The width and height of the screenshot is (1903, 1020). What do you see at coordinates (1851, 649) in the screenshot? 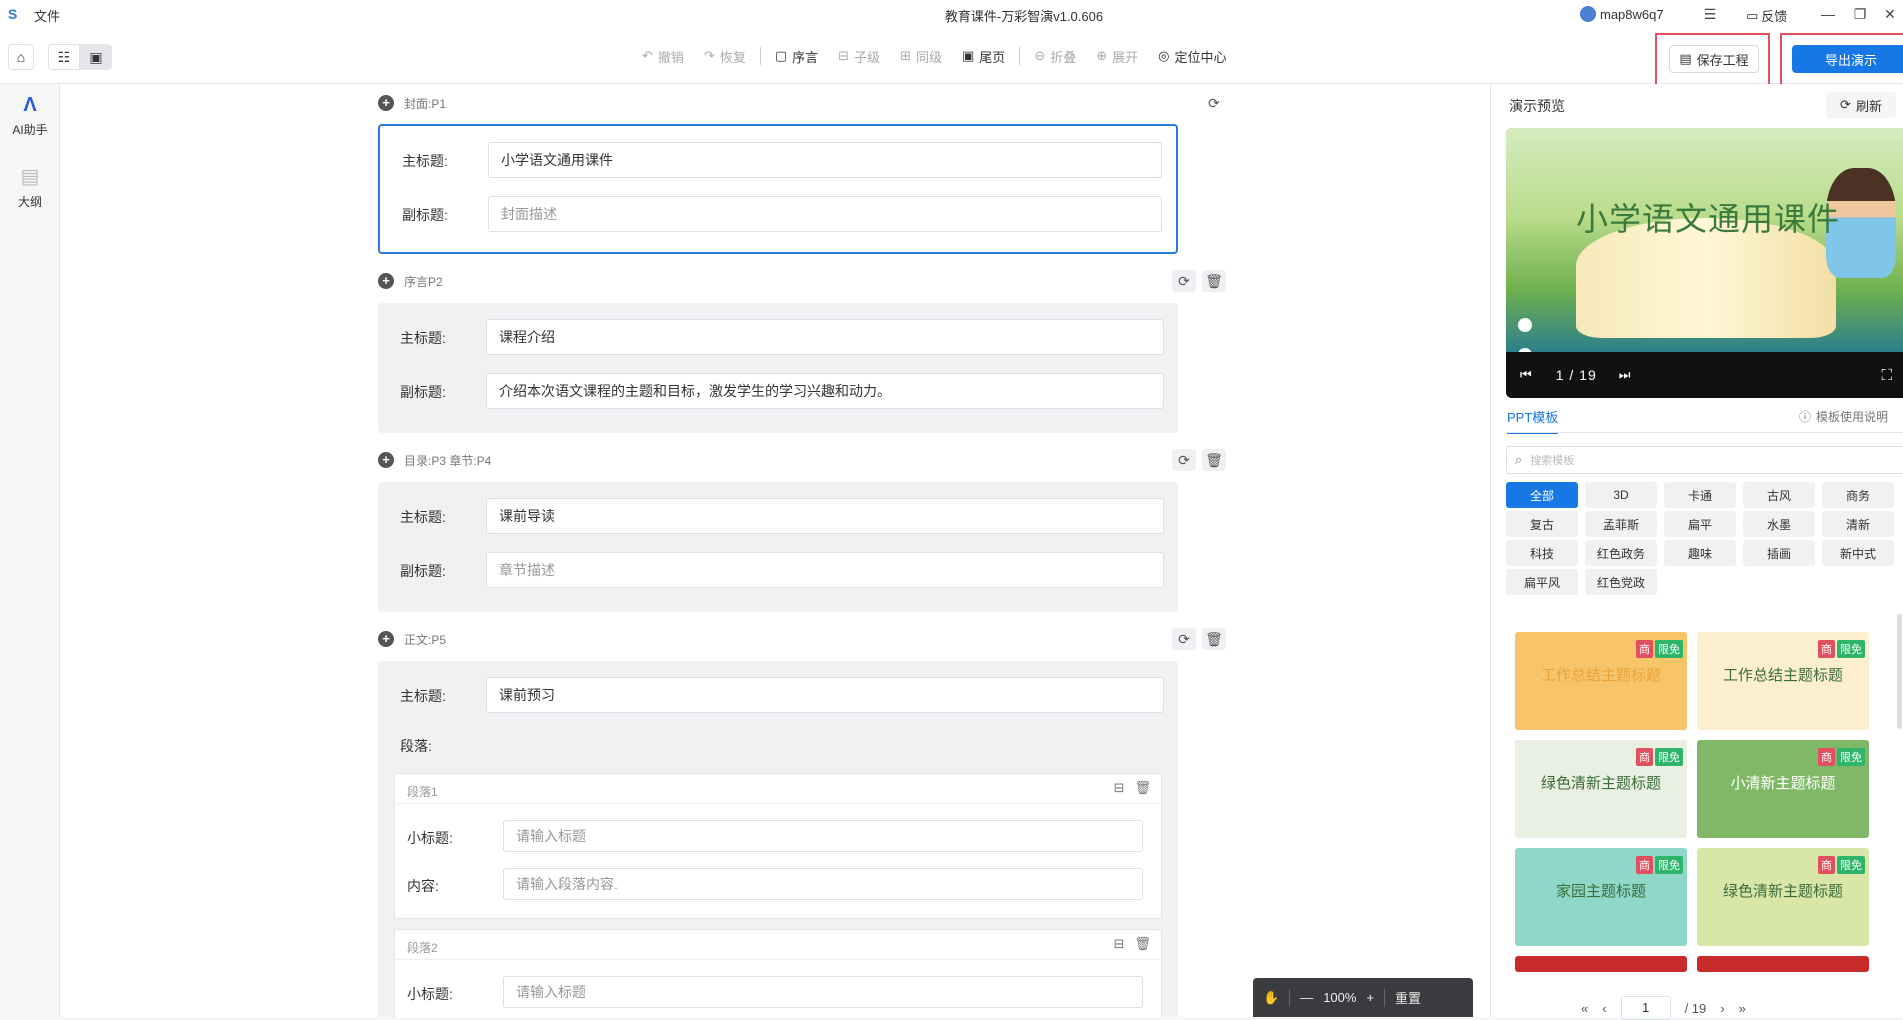
I see `badge-free: 限免` at bounding box center [1851, 649].